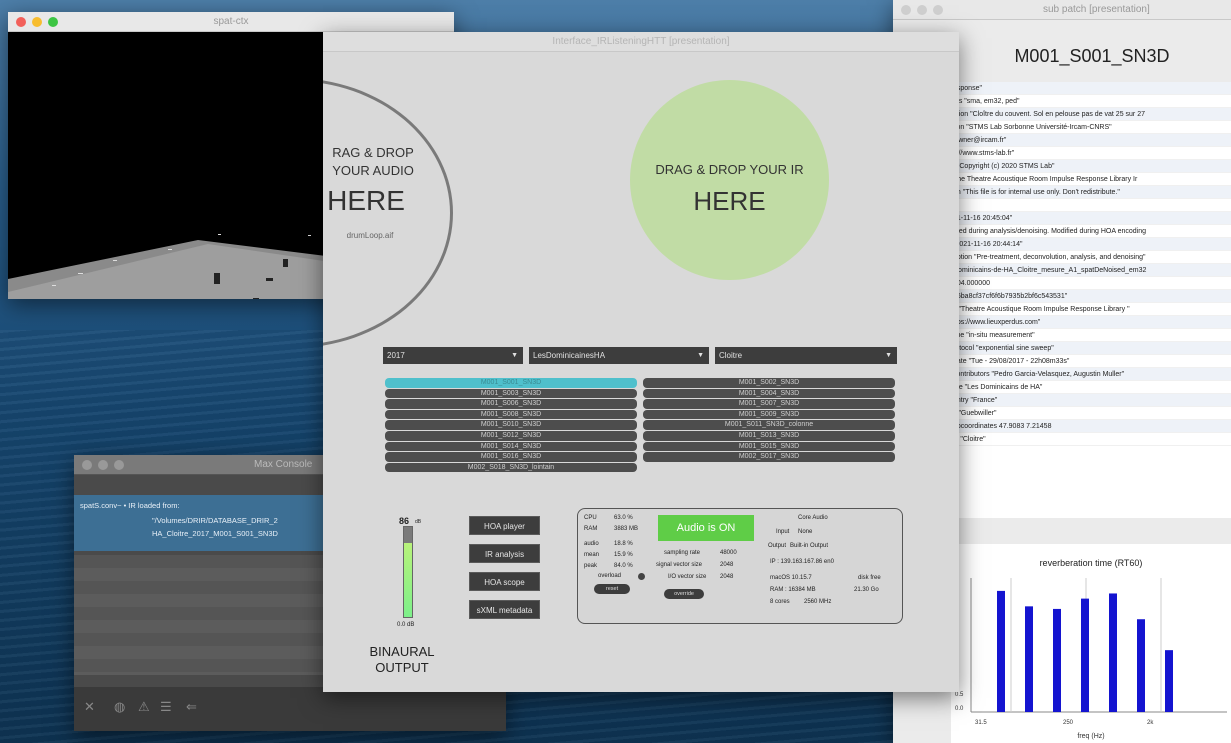  What do you see at coordinates (729, 169) in the screenshot?
I see `ir-drop-line1: DRAG & DROP YOUR IR` at bounding box center [729, 169].